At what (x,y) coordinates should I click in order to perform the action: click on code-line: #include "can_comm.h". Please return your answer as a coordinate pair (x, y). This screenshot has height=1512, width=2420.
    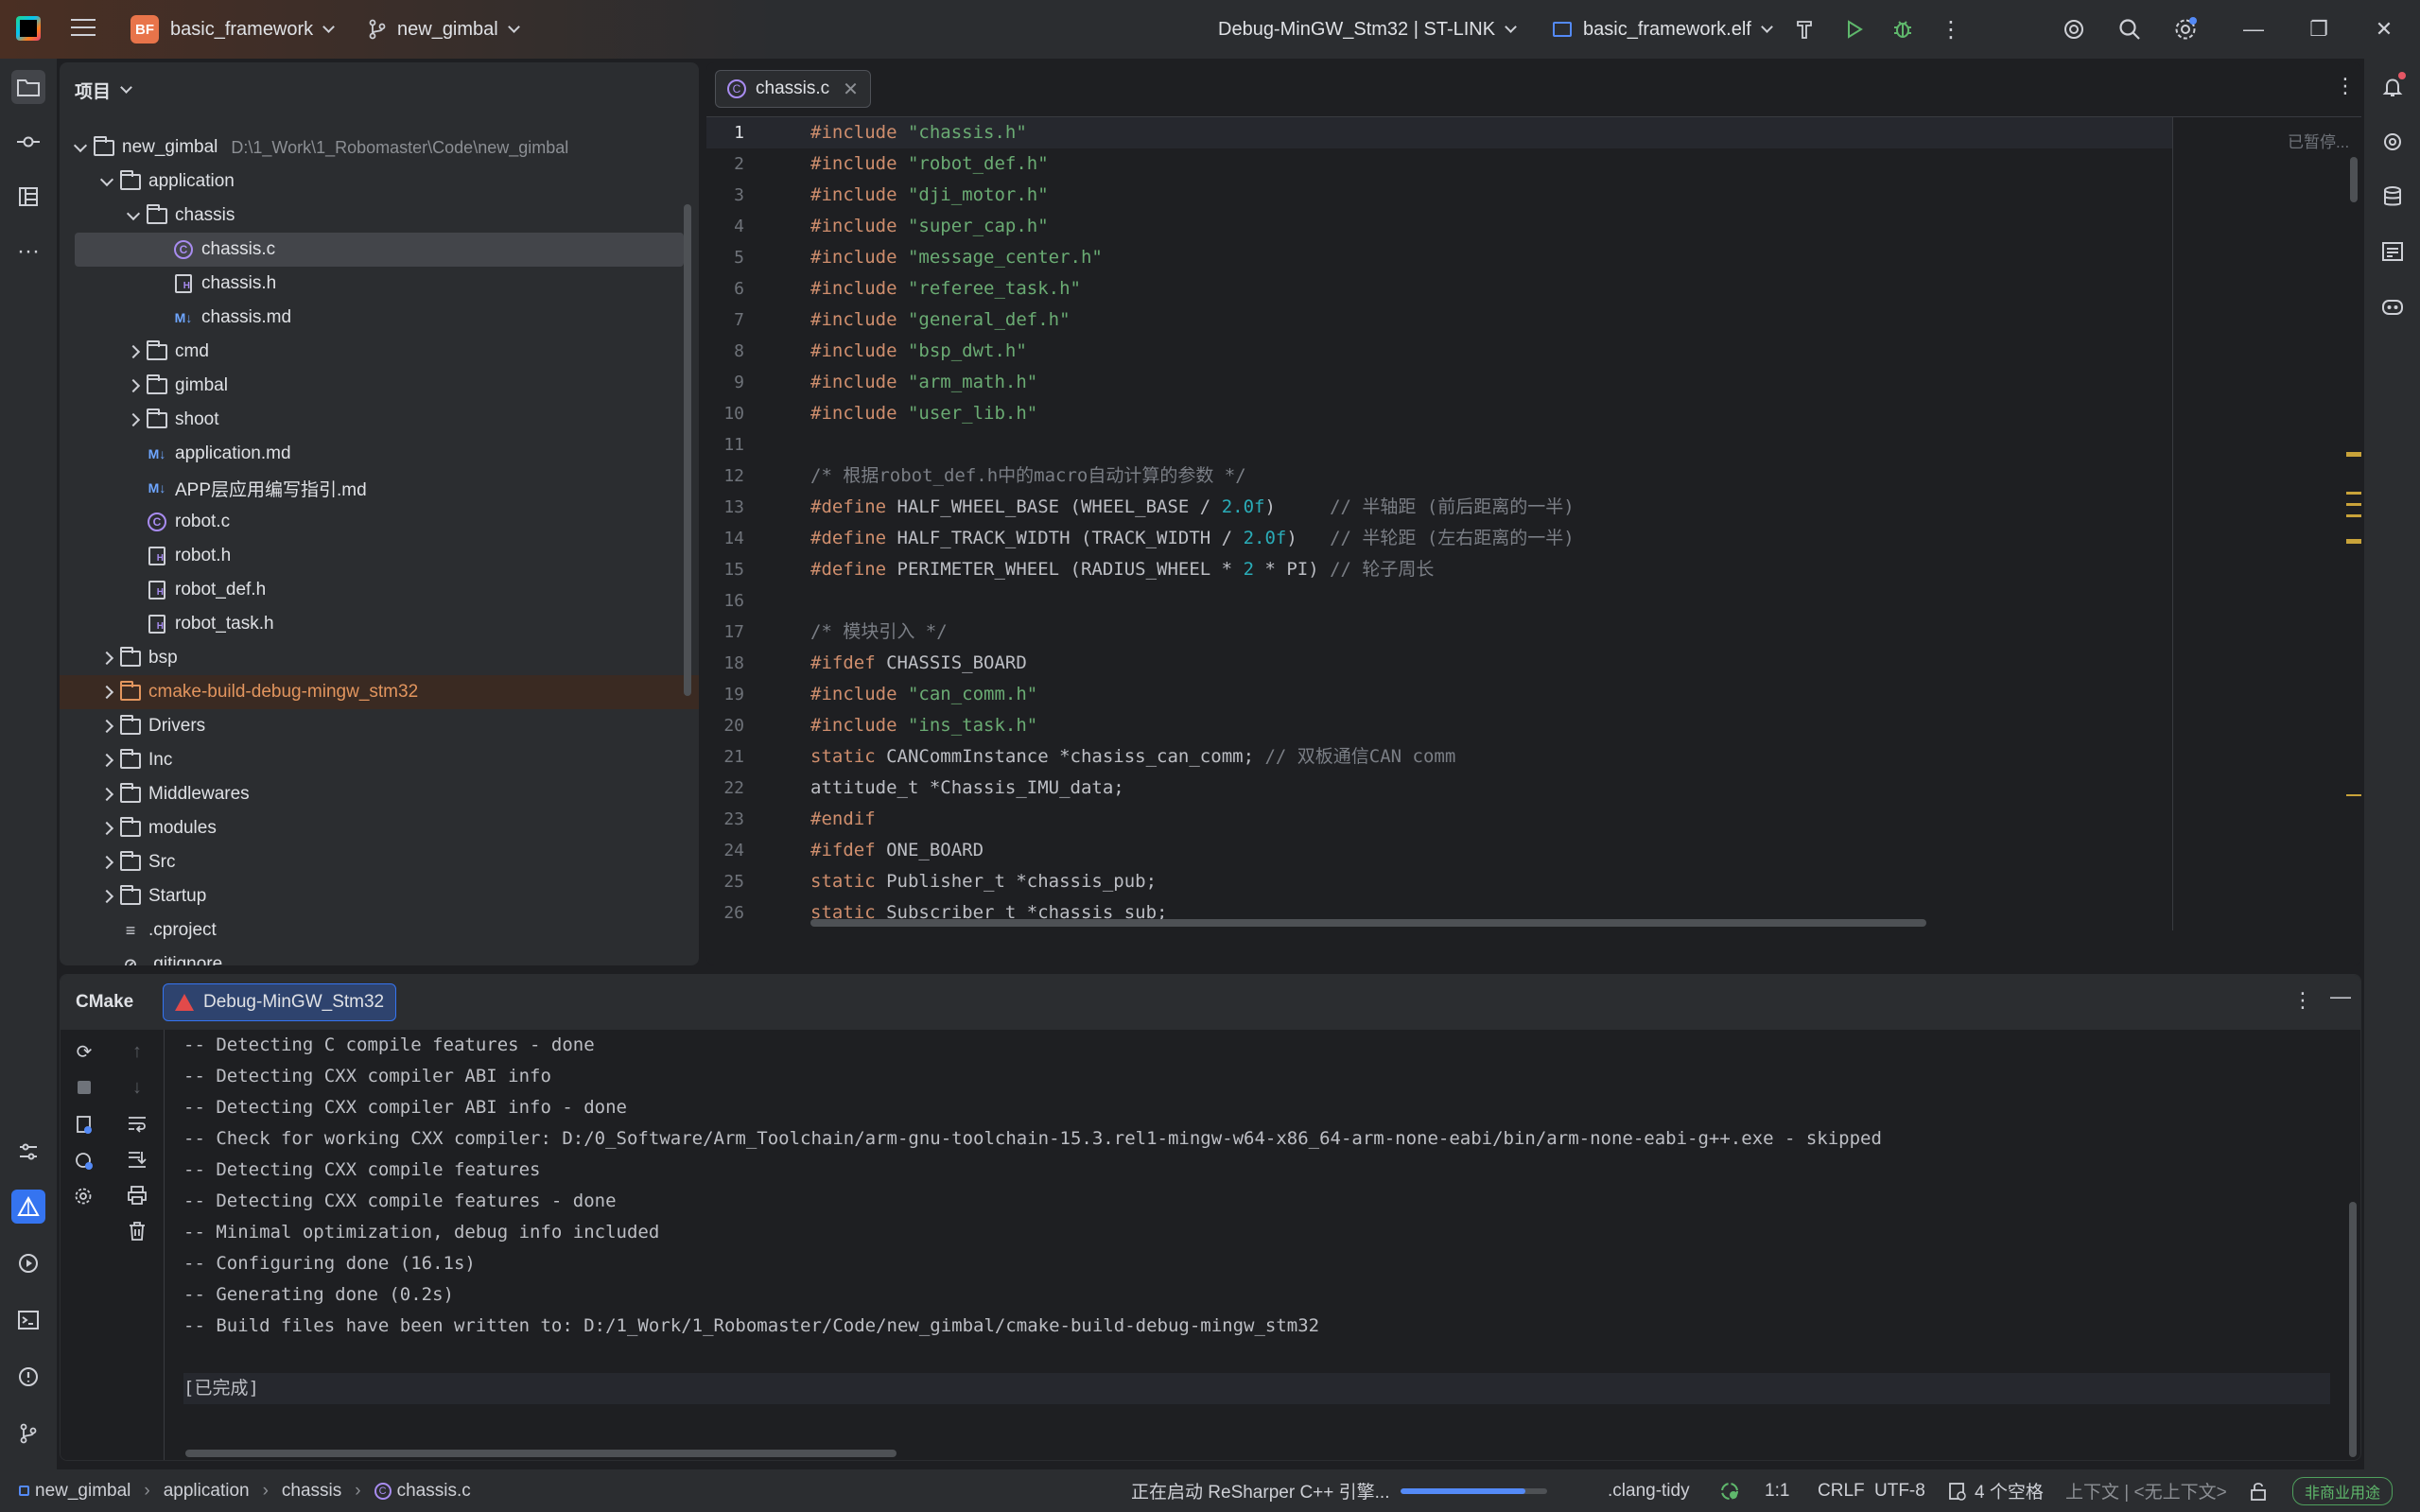
    Looking at the image, I should click on (1378, 694).